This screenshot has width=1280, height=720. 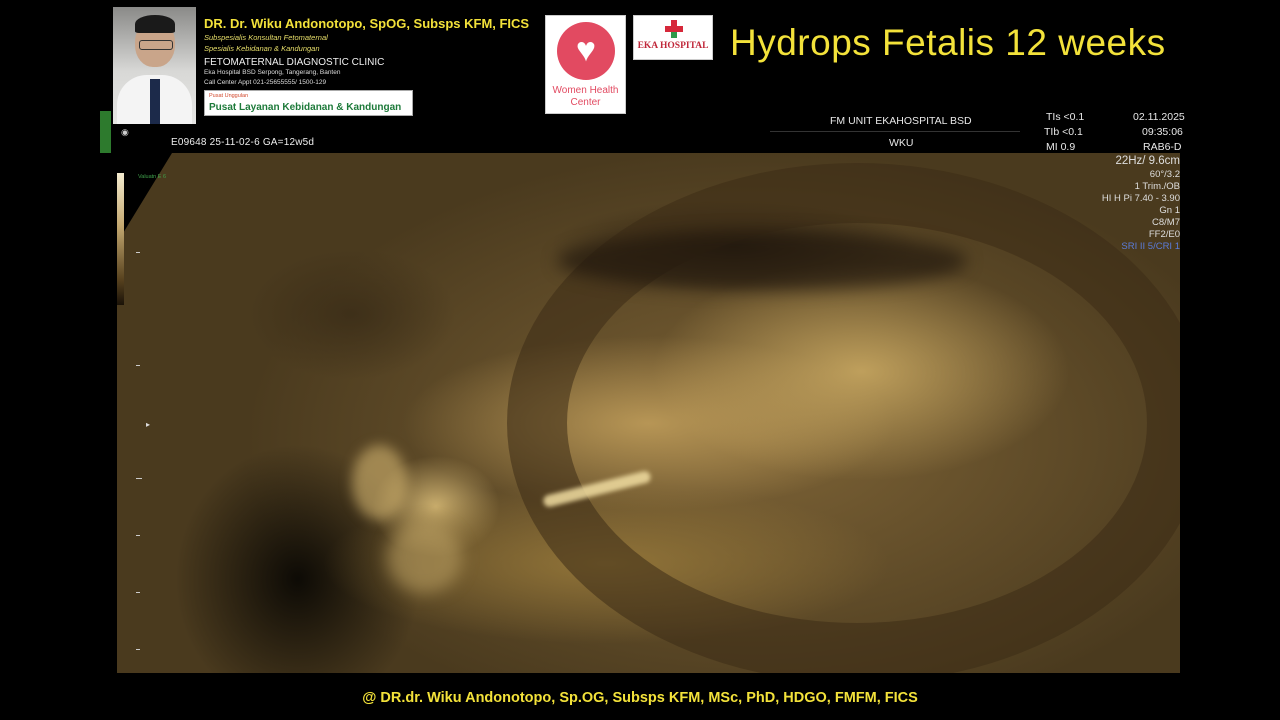 I want to click on whc-label: Women Health Center, so click(x=585, y=96).